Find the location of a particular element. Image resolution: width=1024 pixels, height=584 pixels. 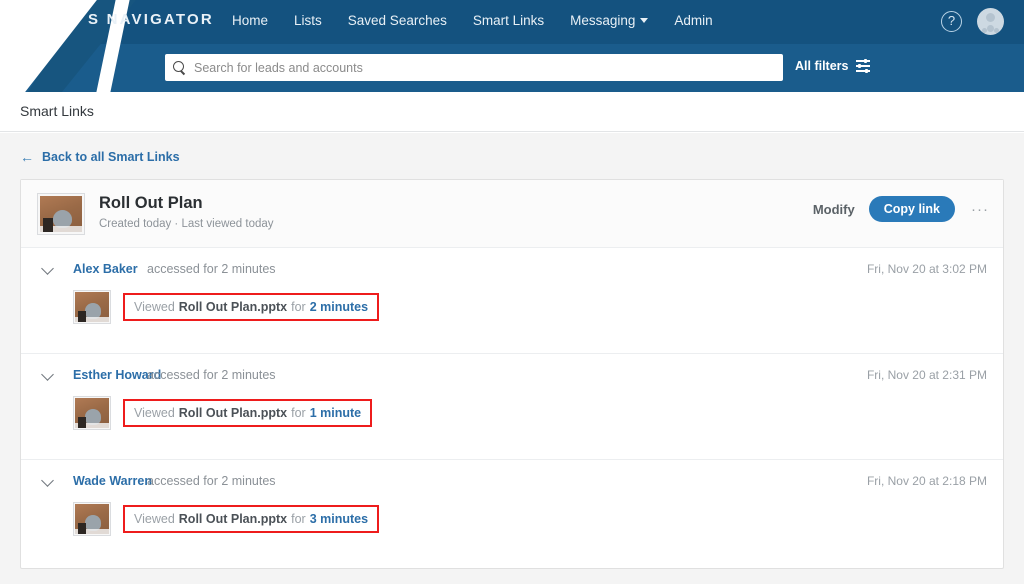

copy-link-button: Copy link is located at coordinates (911, 209).